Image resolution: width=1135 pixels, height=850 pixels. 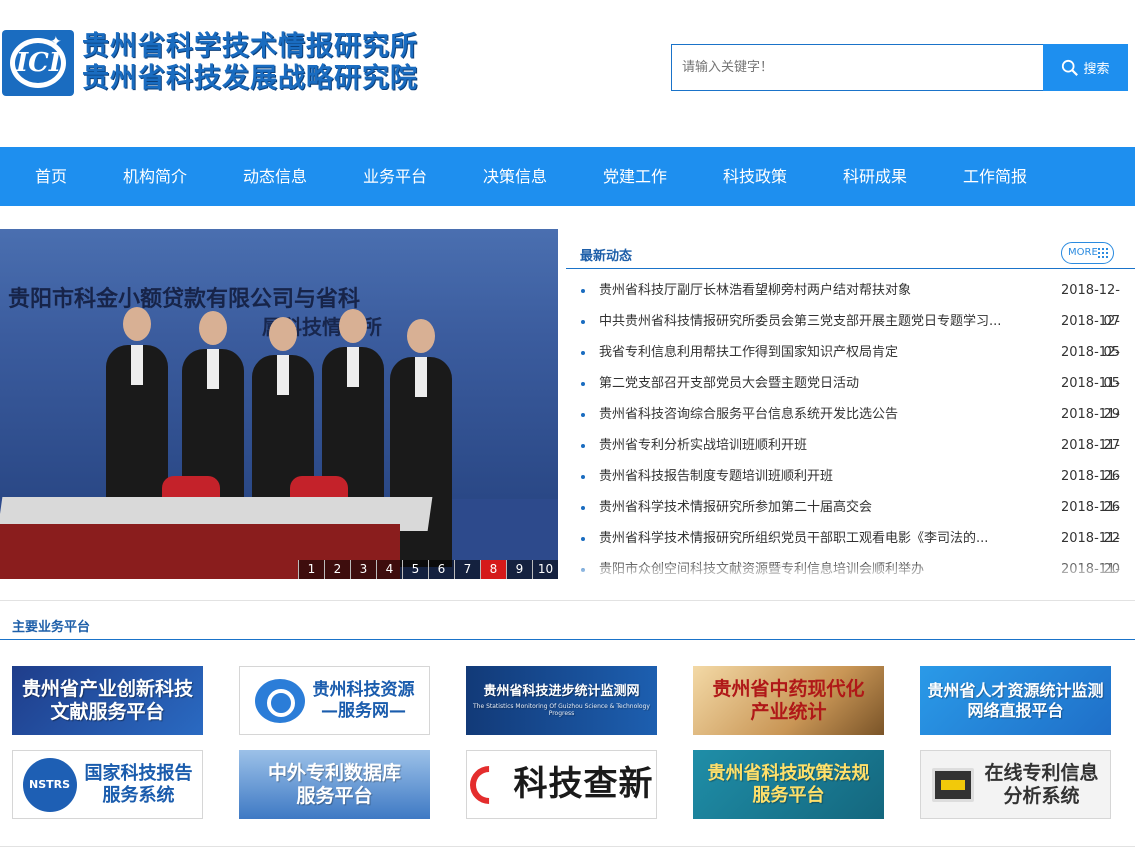 What do you see at coordinates (850, 571) in the screenshot?
I see `news-fade-overlay` at bounding box center [850, 571].